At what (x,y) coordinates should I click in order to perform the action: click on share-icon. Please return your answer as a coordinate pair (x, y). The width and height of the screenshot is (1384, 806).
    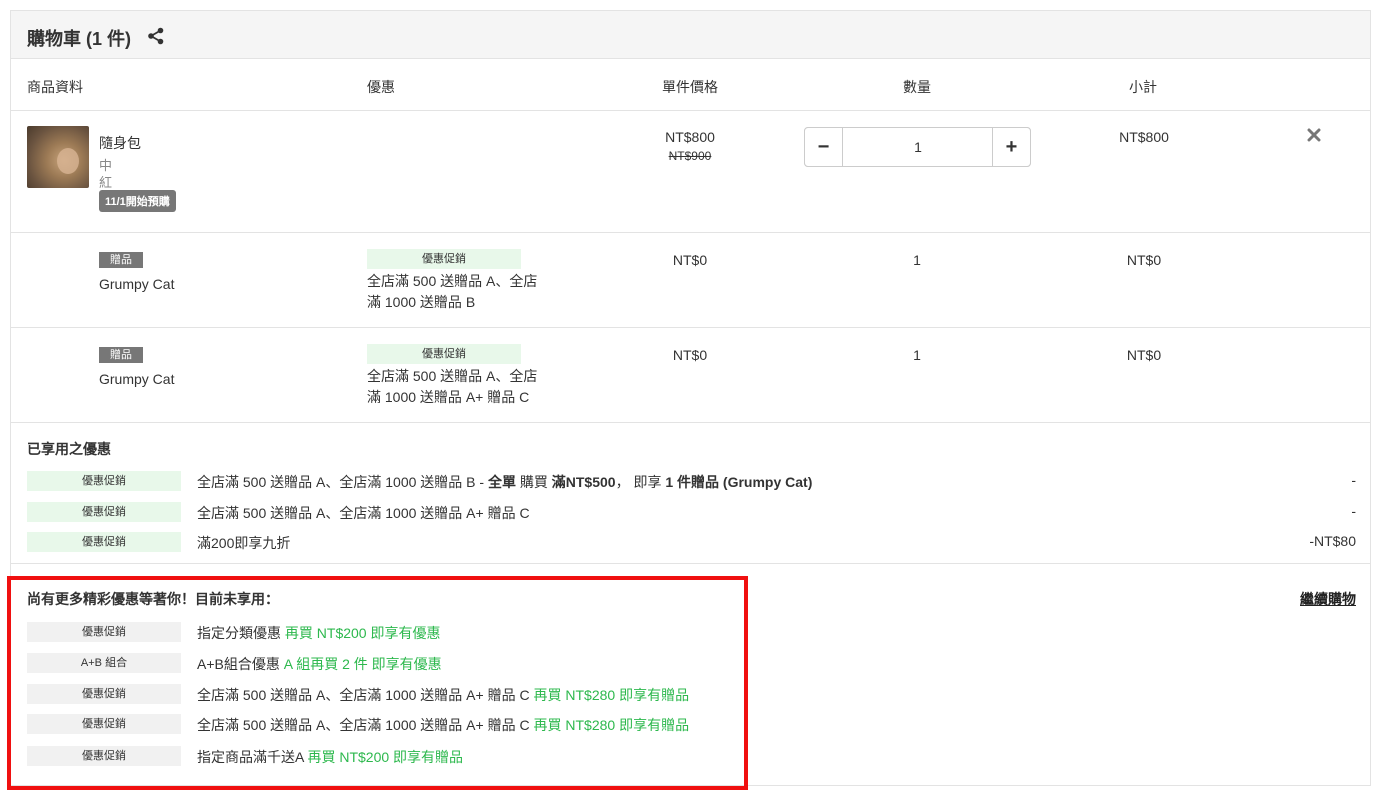
    Looking at the image, I should click on (156, 36).